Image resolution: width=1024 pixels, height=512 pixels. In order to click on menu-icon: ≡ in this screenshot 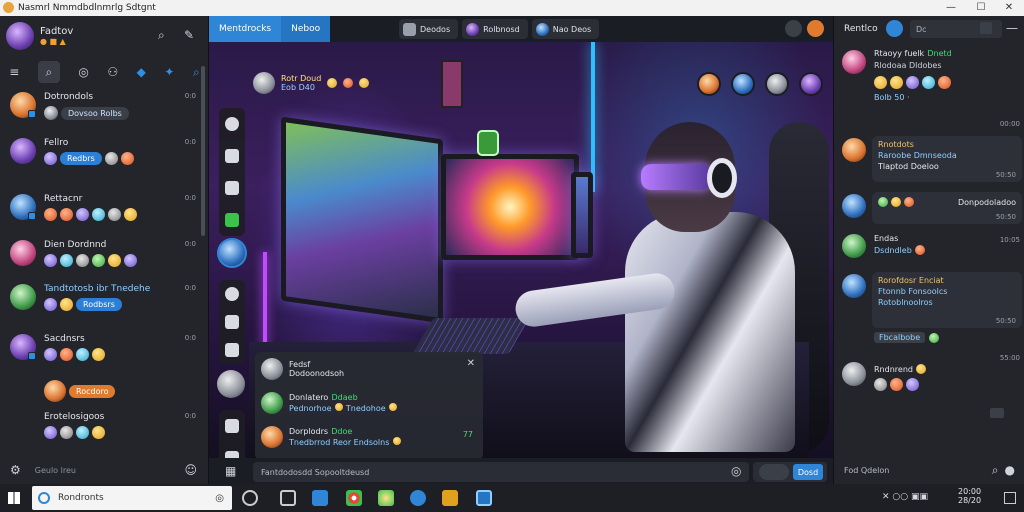, I will do `click(14, 72)`.